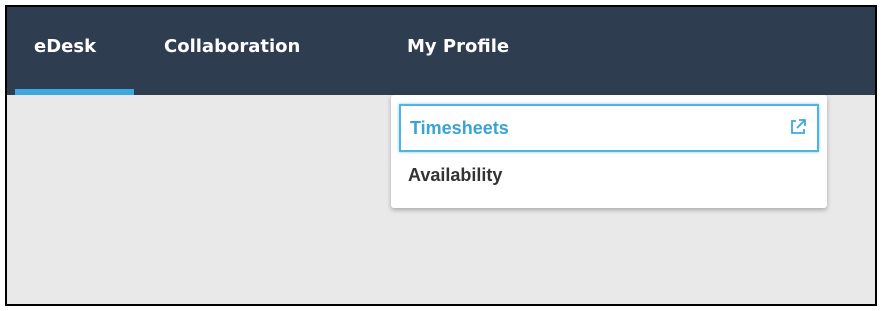  I want to click on active-tab-indicator, so click(74, 92).